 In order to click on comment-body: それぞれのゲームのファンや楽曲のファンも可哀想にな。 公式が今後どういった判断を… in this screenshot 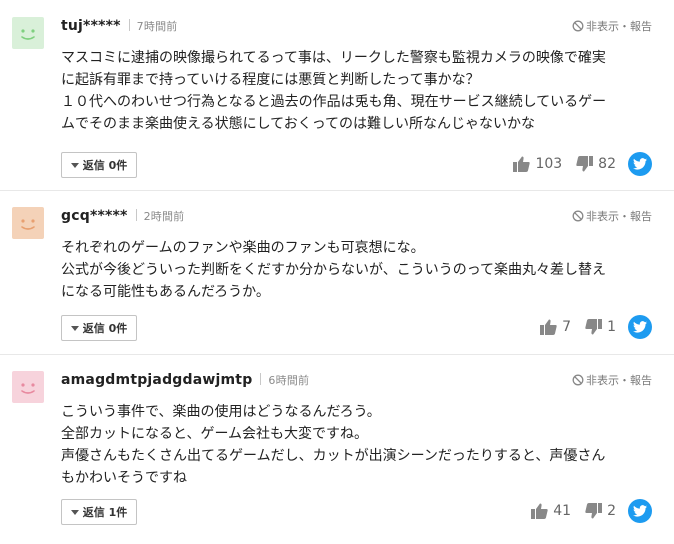, I will do `click(361, 270)`.